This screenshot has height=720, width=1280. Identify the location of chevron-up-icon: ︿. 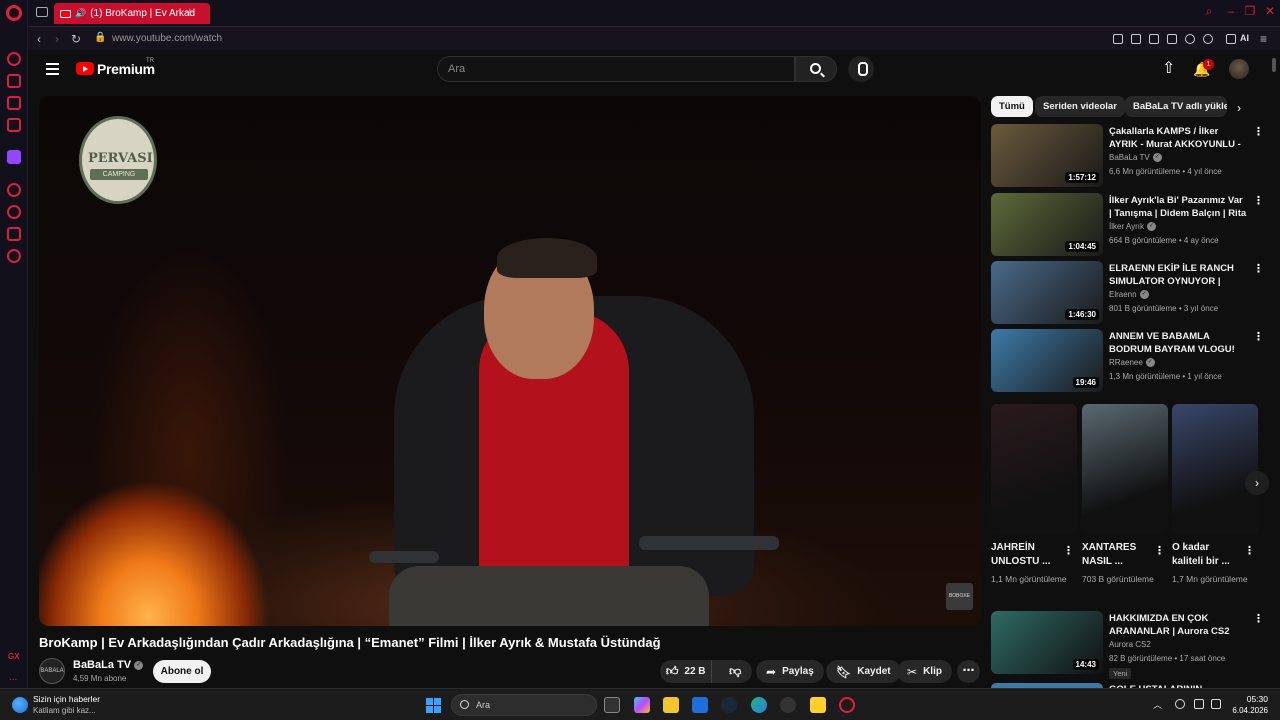
(1157, 704).